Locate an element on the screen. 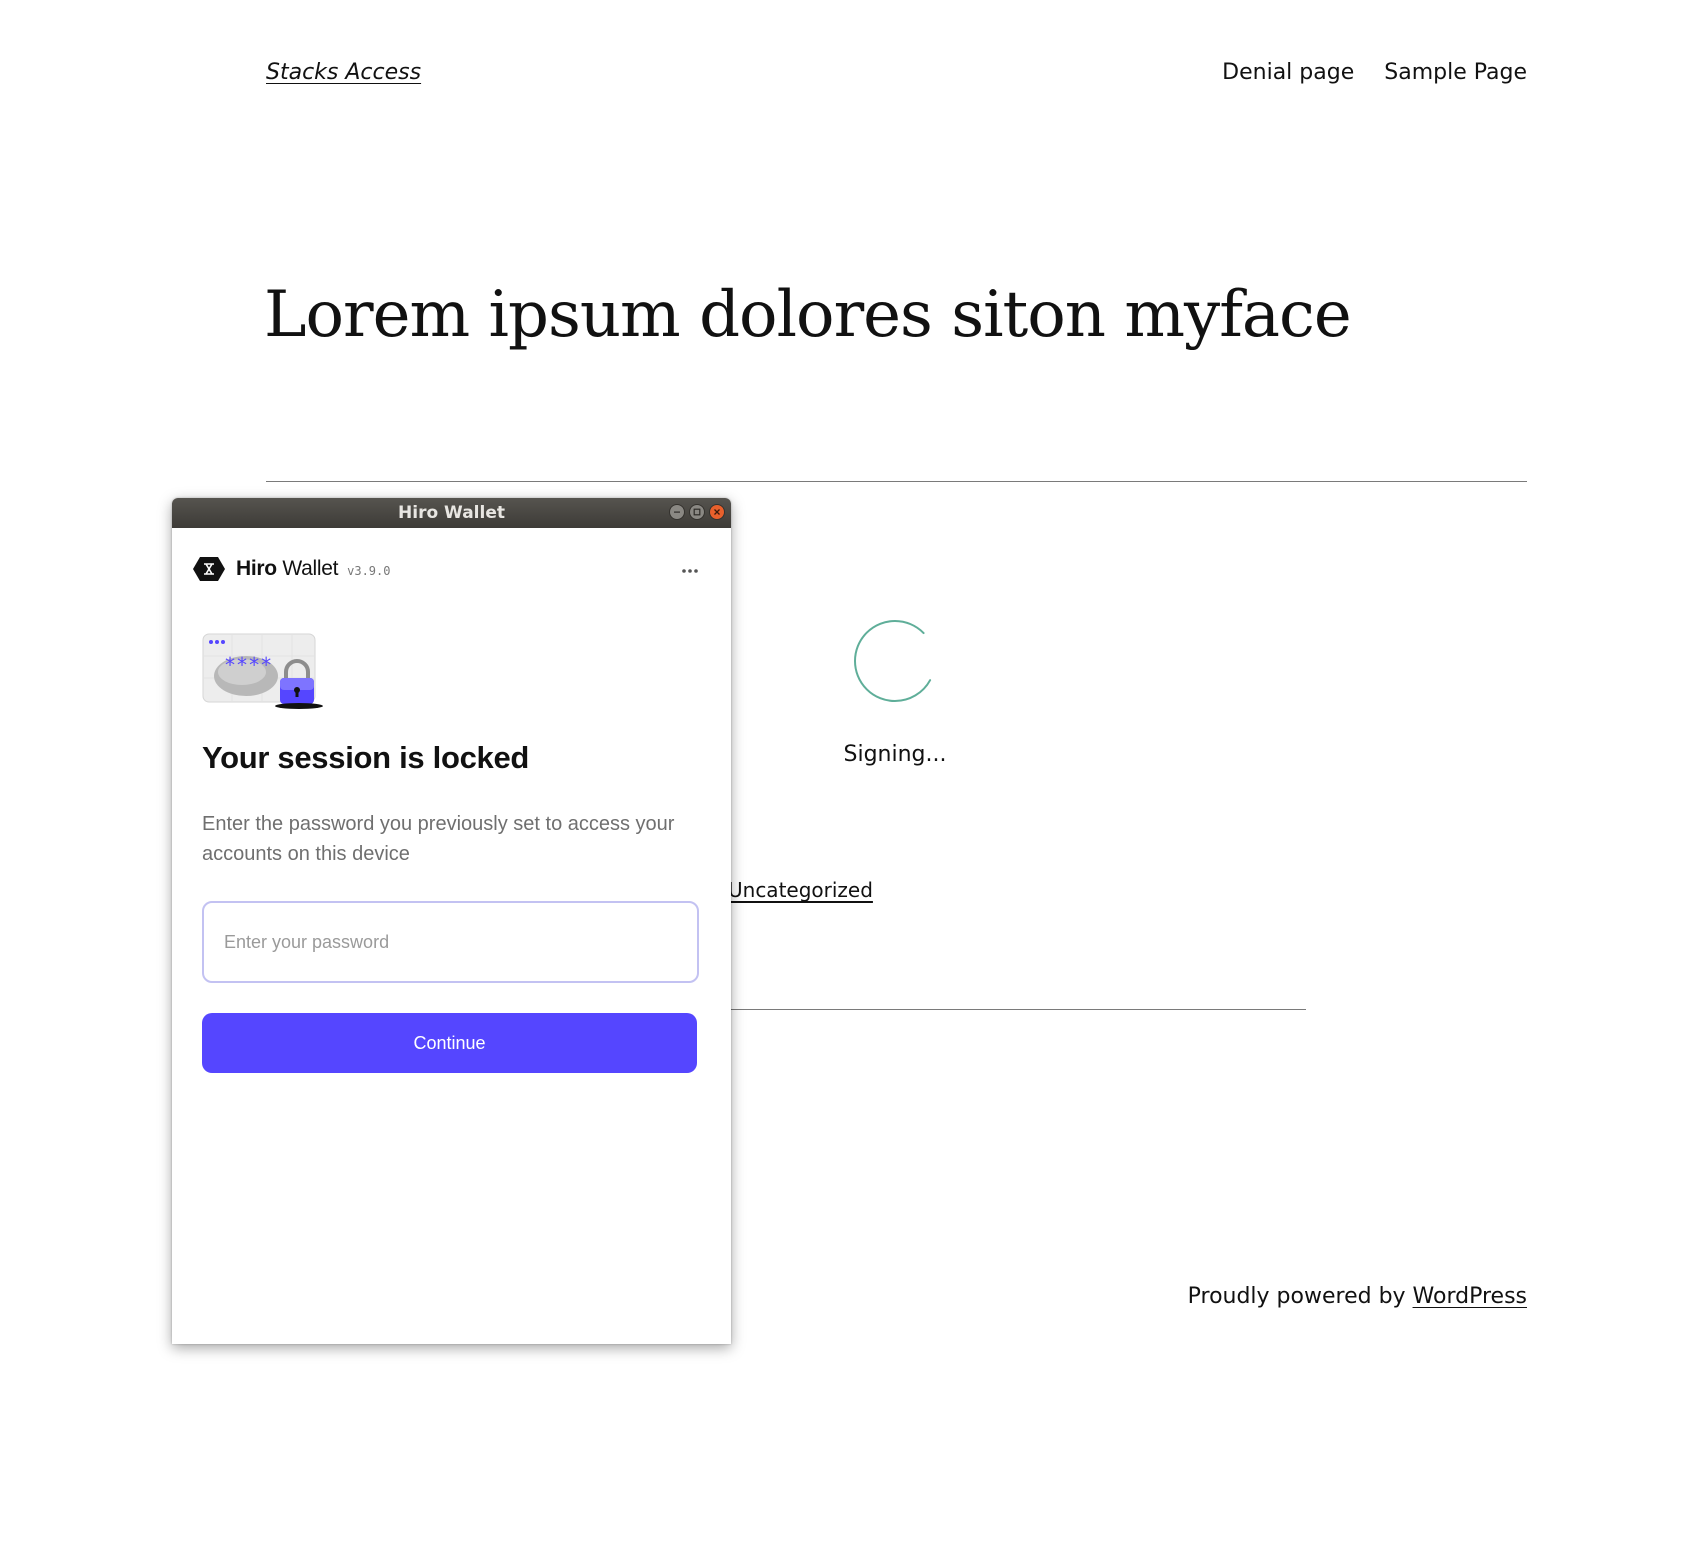 The image size is (1693, 1558). hiro-logo-icon is located at coordinates (209, 569).